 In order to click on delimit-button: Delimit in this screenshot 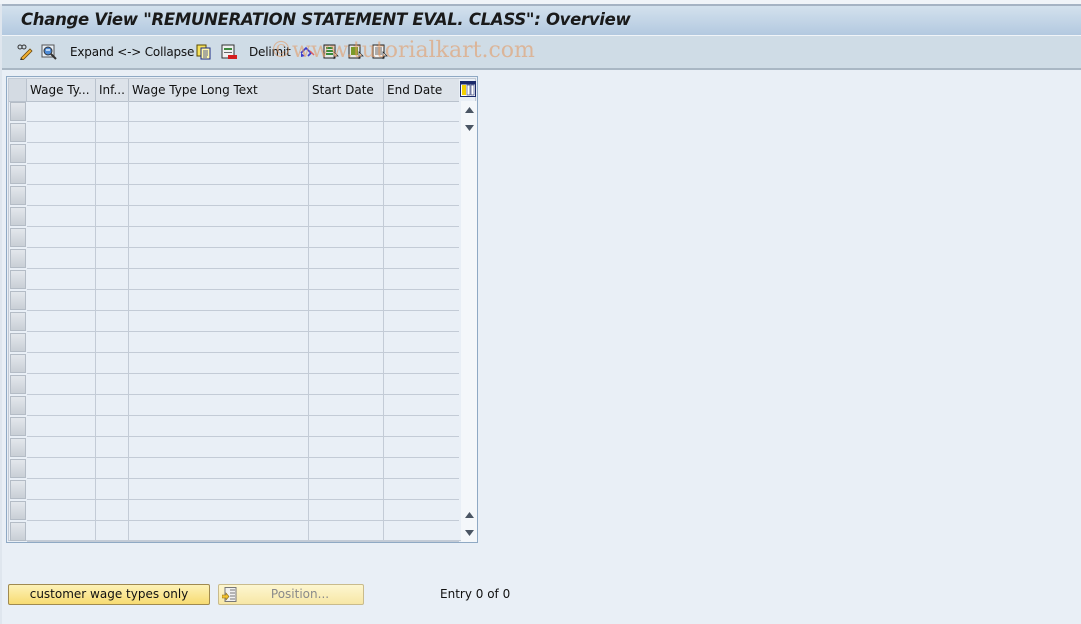, I will do `click(270, 52)`.